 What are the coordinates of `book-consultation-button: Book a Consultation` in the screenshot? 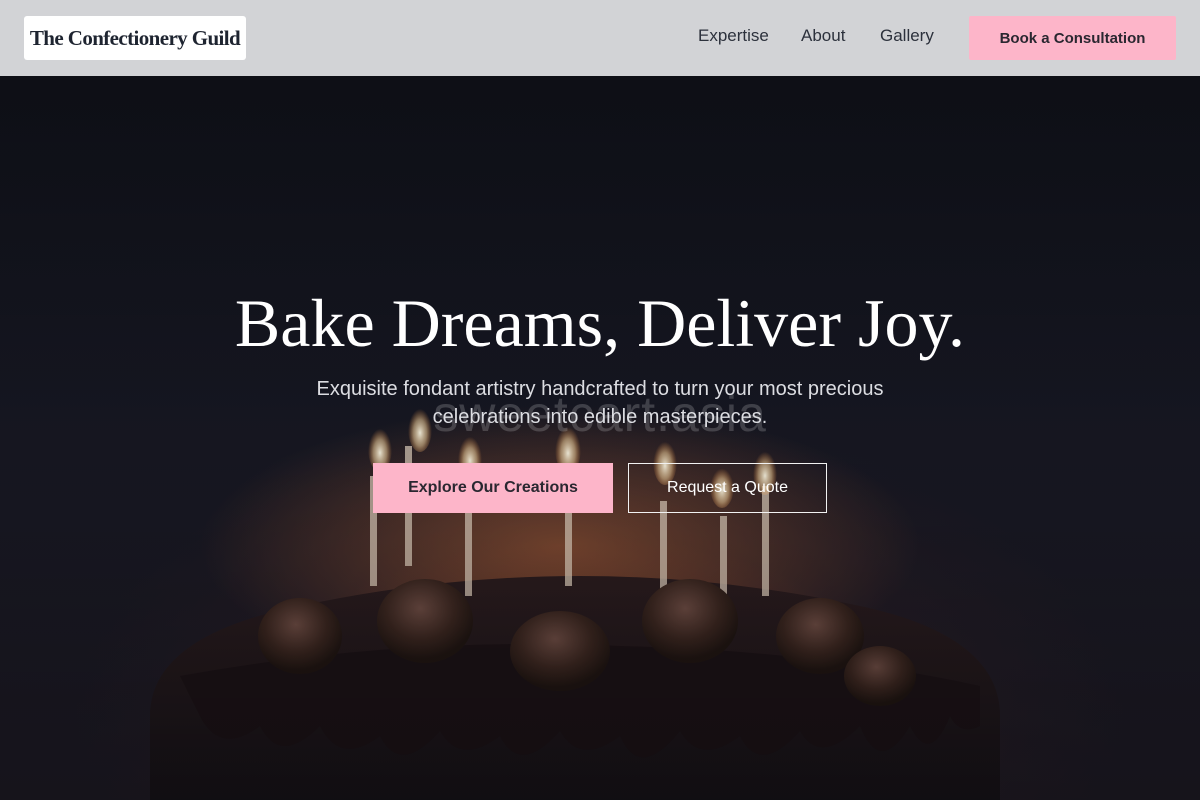 It's located at (1072, 38).